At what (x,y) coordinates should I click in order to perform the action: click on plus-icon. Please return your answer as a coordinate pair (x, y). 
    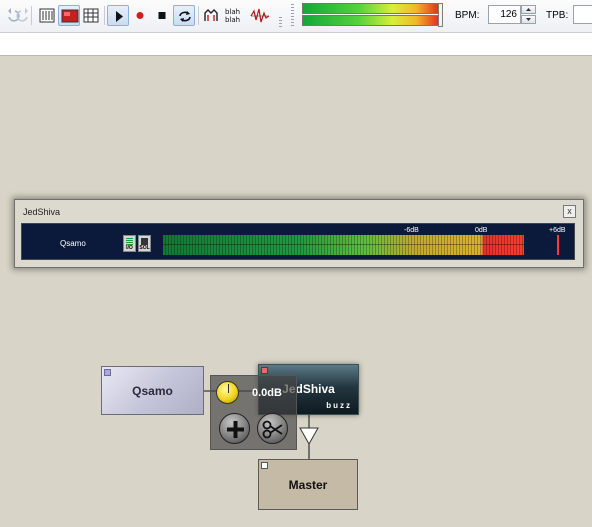
    Looking at the image, I should click on (235, 429).